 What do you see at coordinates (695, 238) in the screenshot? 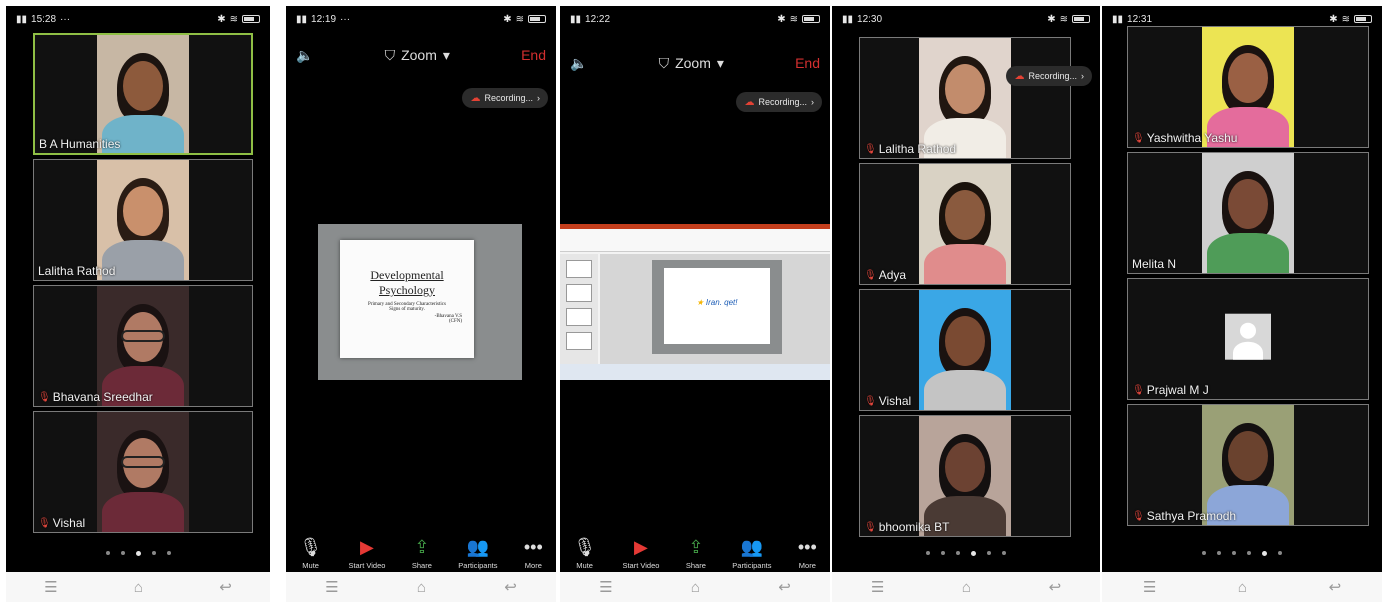
I see `presentation-ribbon` at bounding box center [695, 238].